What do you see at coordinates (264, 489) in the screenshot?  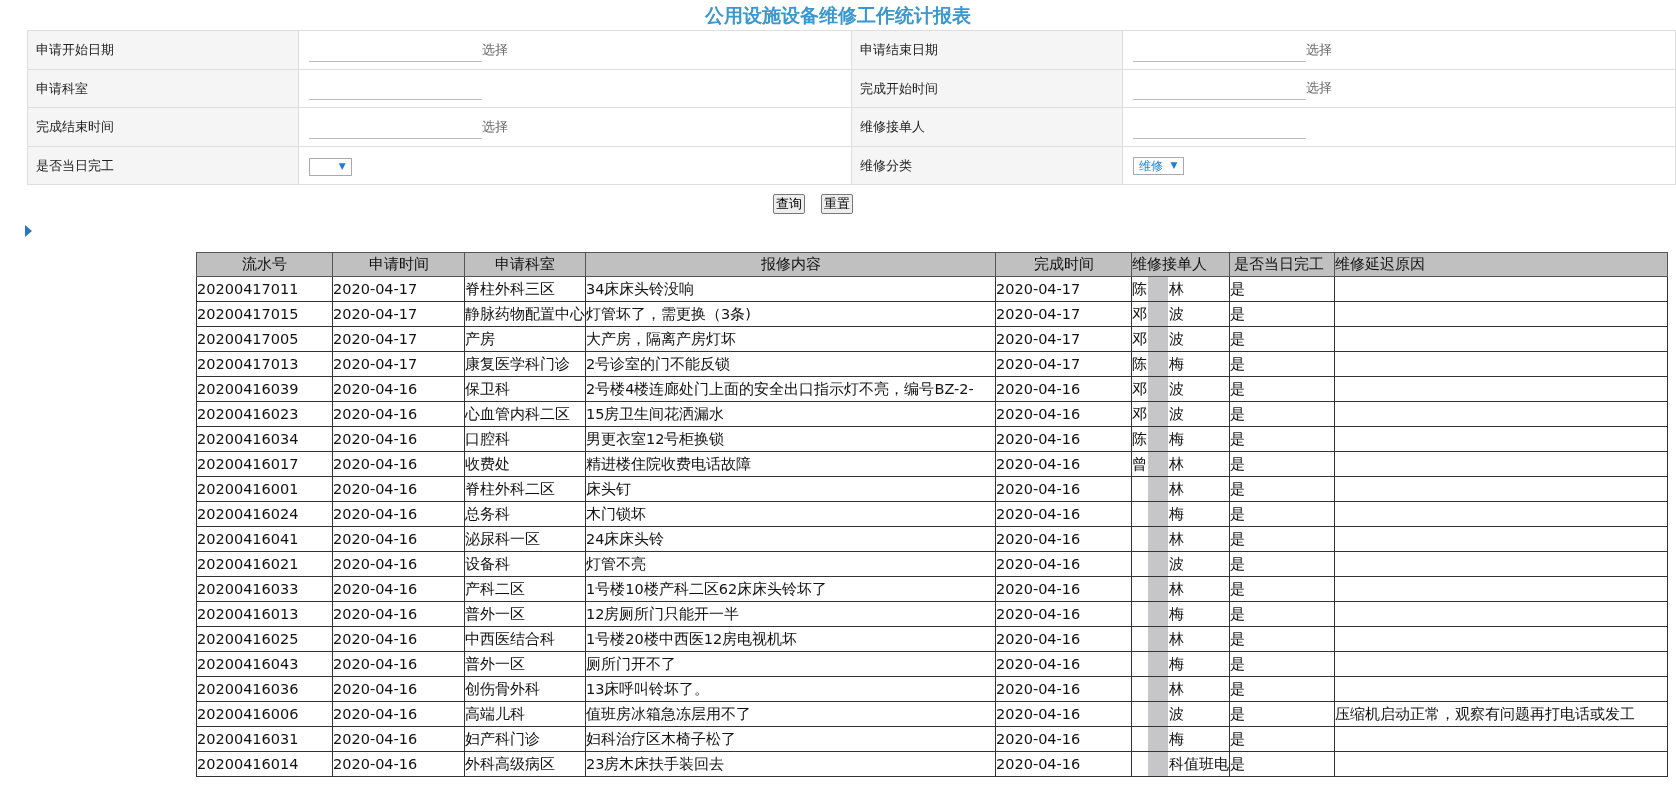 I see `table-cell: 20200416001` at bounding box center [264, 489].